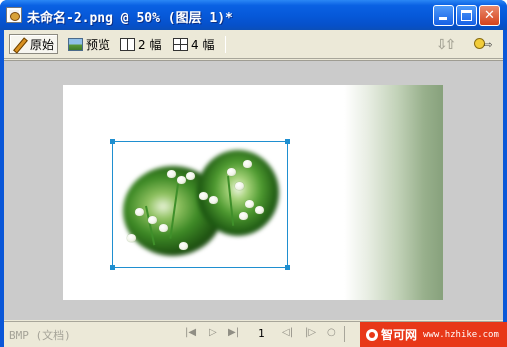 The image size is (507, 347). Describe the element at coordinates (98, 44) in the screenshot. I see `preview-view-label: 预览` at that location.